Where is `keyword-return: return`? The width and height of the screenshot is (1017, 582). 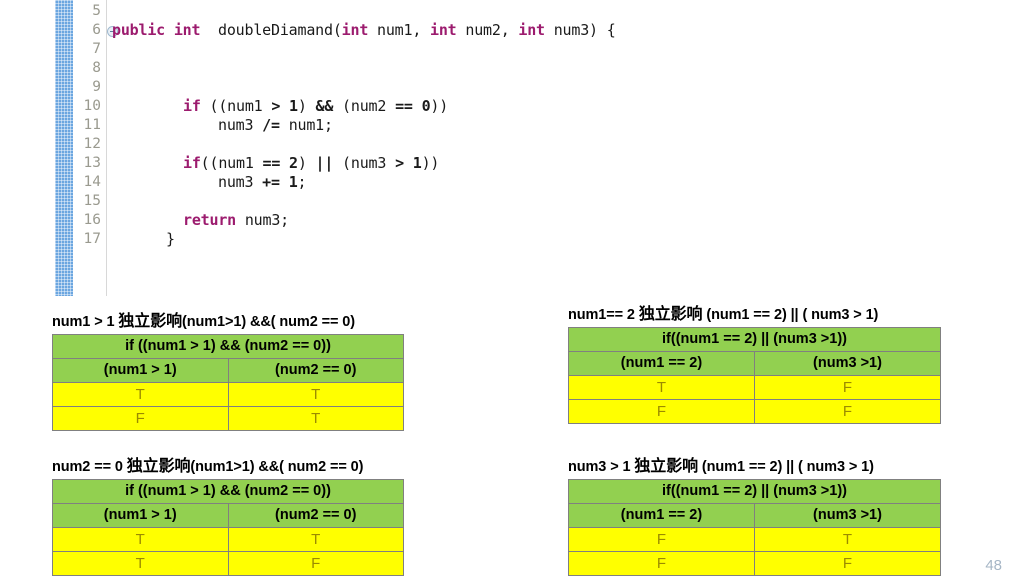 keyword-return: return is located at coordinates (209, 220).